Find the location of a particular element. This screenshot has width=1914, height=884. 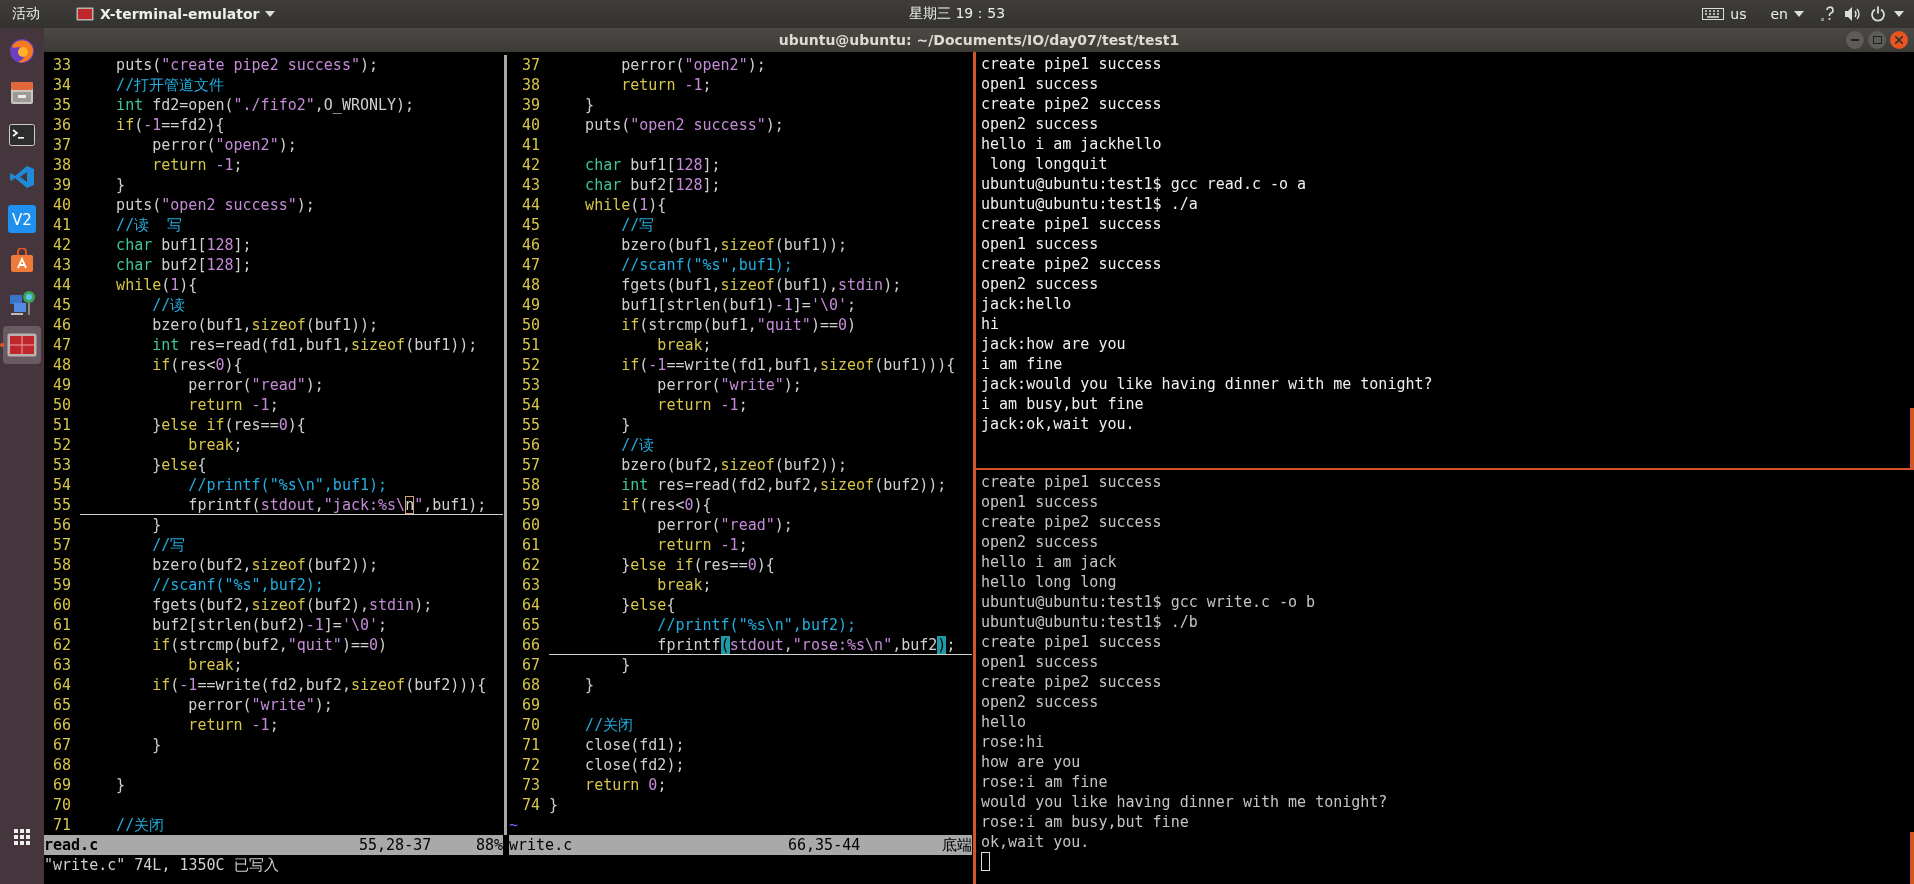

terminal-line: ok,wait you. is located at coordinates (1035, 842).